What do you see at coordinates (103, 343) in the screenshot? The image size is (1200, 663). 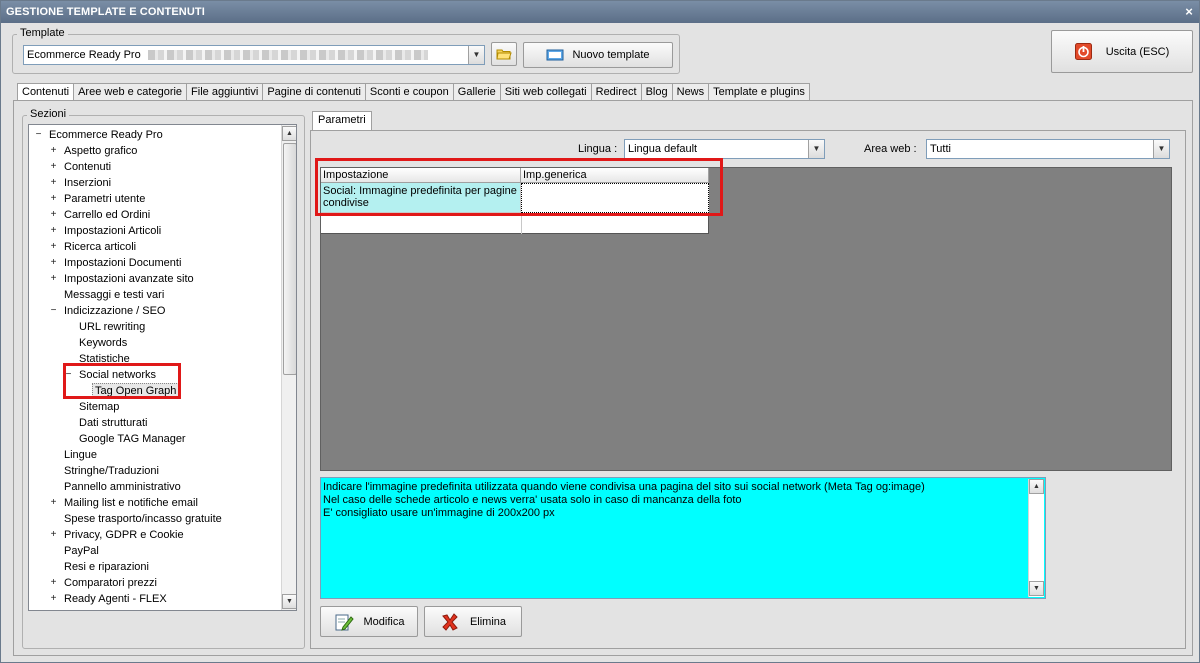 I see `tree-item-label: Keywords` at bounding box center [103, 343].